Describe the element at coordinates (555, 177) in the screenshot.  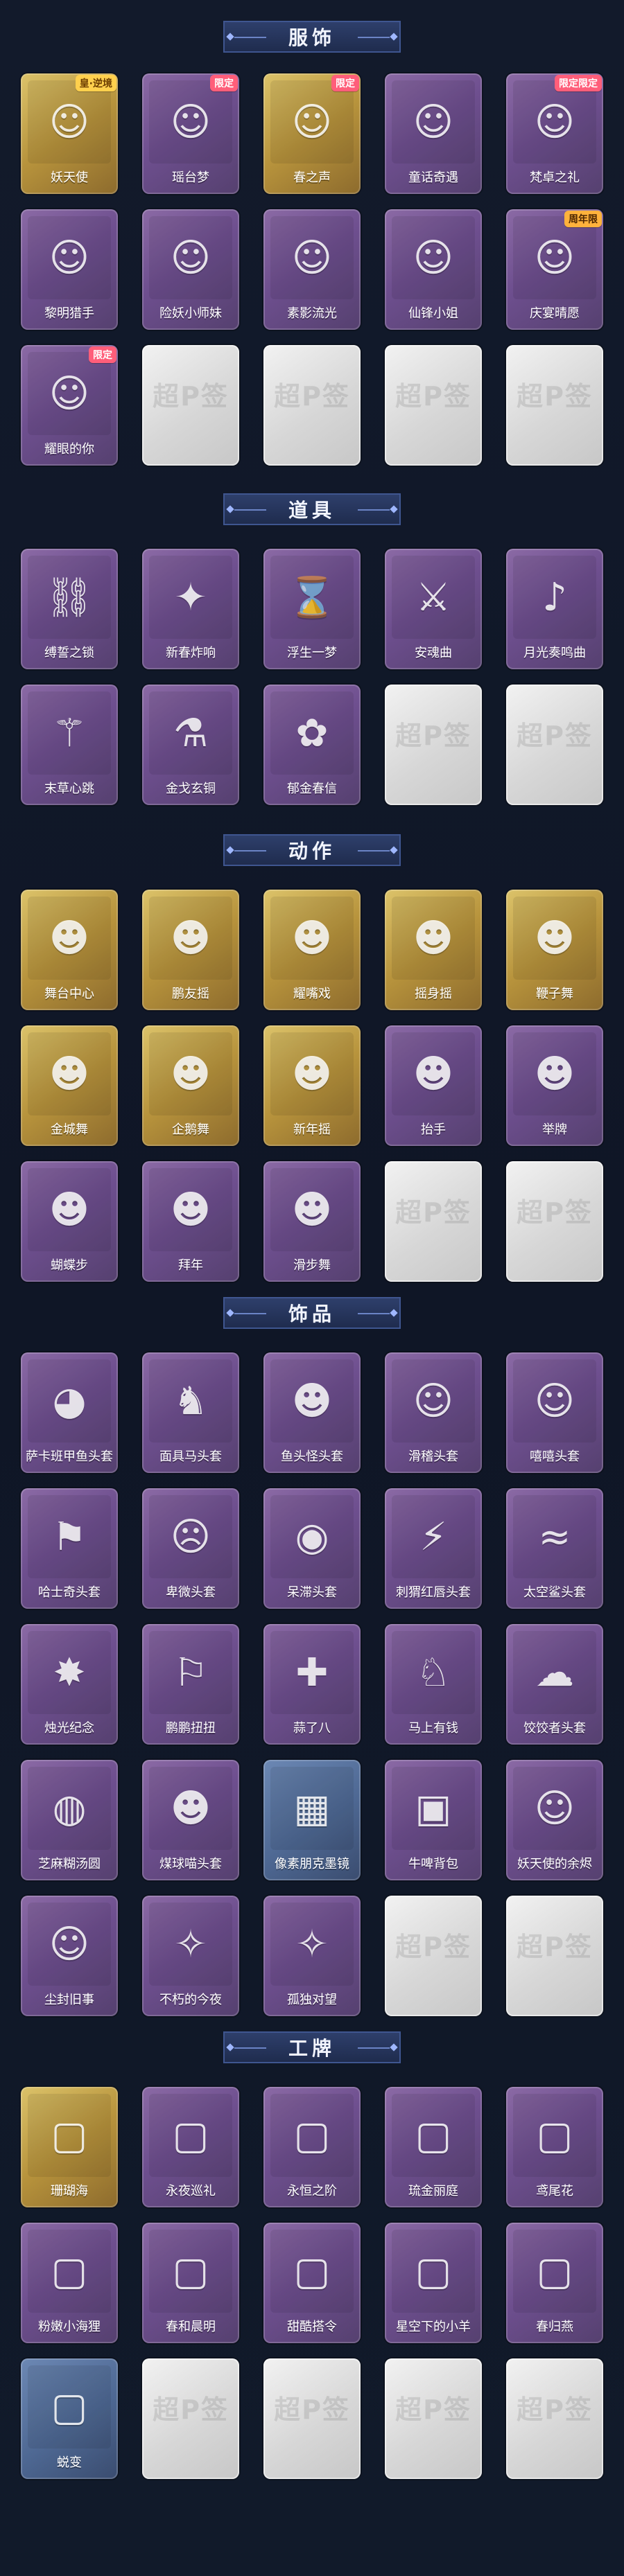
I see `item-label: 梵卓之礼` at that location.